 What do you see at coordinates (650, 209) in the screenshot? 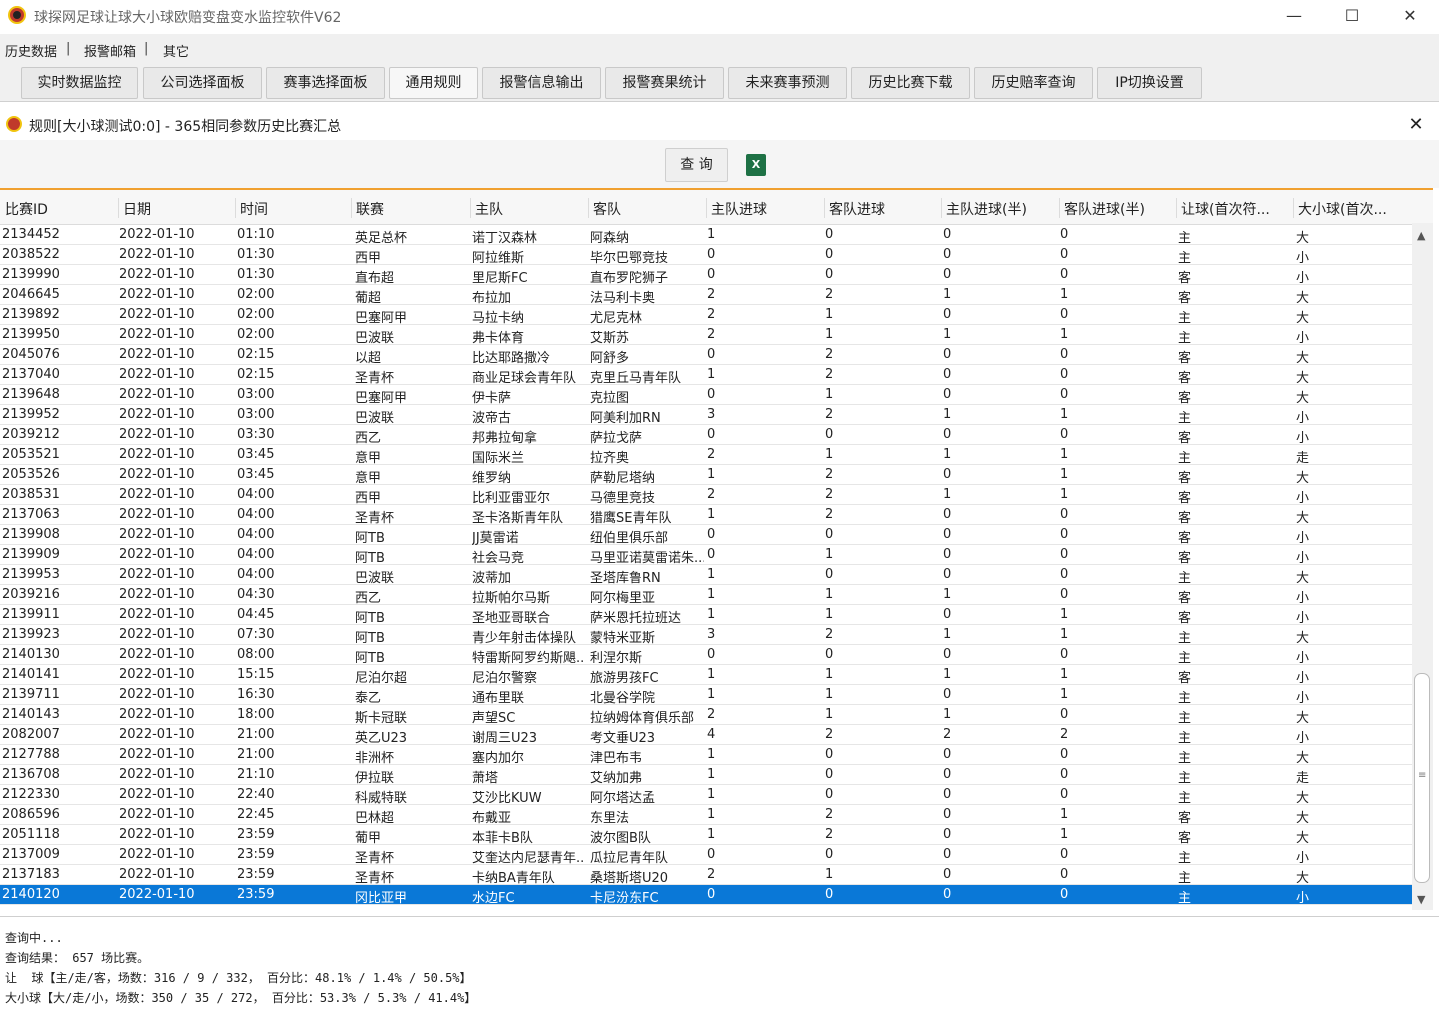
I see `col-away-team-header: 客队` at bounding box center [650, 209].